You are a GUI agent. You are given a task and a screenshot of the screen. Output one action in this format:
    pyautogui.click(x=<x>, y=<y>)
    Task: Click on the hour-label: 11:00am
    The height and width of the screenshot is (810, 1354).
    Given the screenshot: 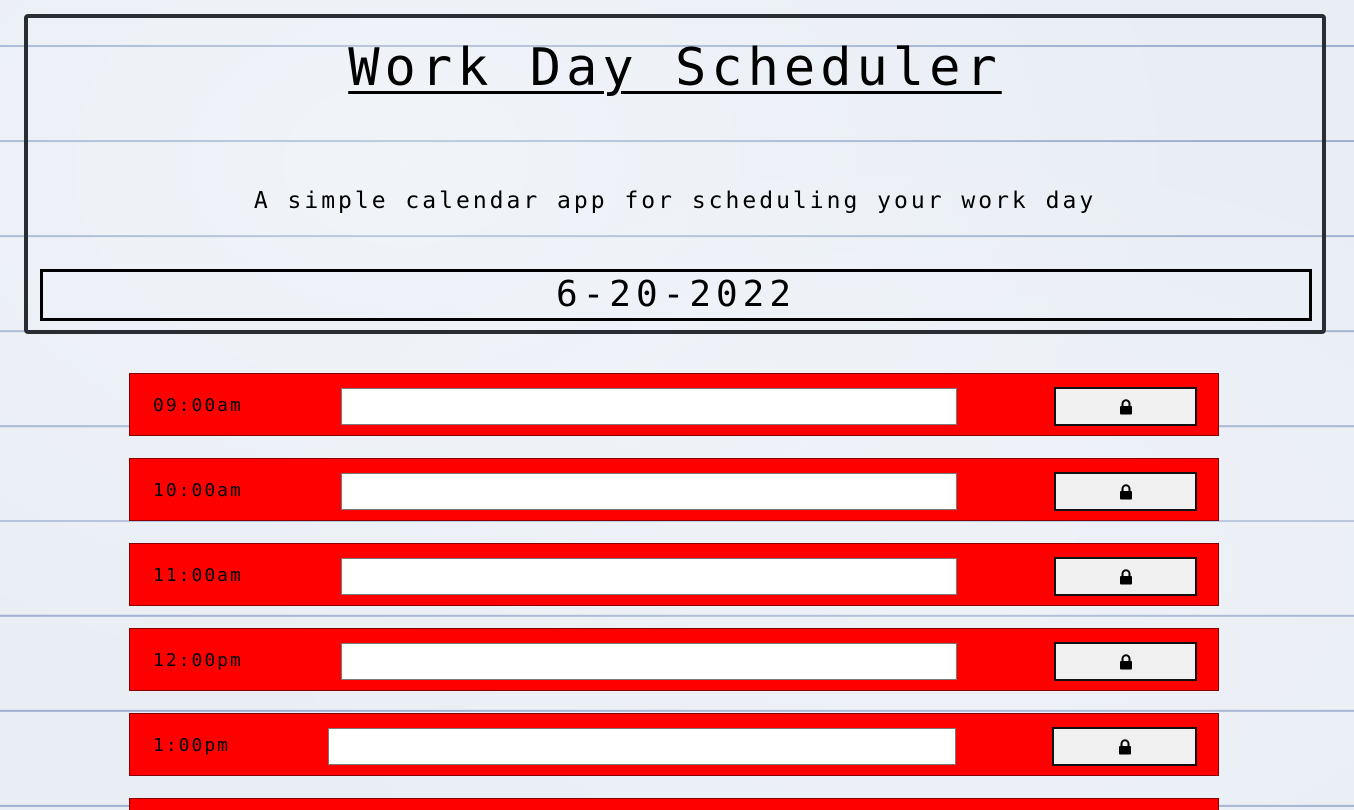 What is the action you would take?
    pyautogui.click(x=198, y=575)
    